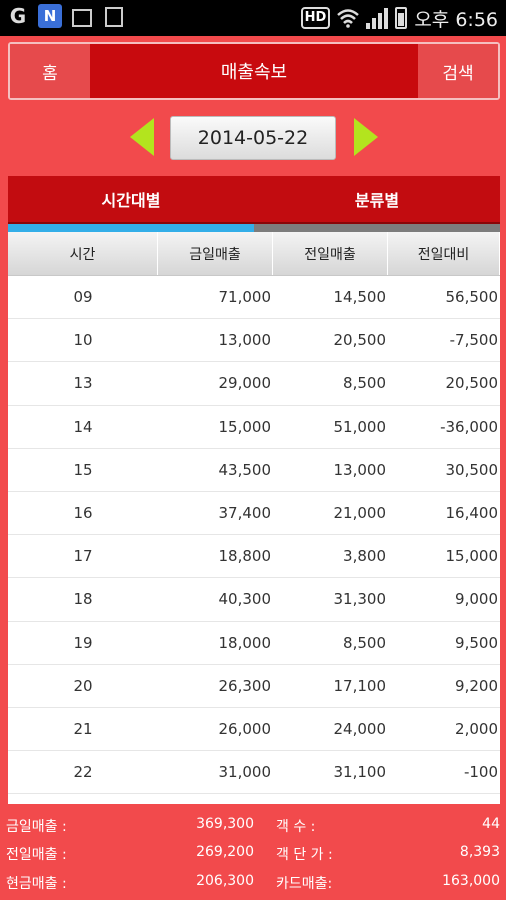 This screenshot has width=506, height=900. Describe the element at coordinates (50, 16) in the screenshot. I see `n-icon: N` at that location.